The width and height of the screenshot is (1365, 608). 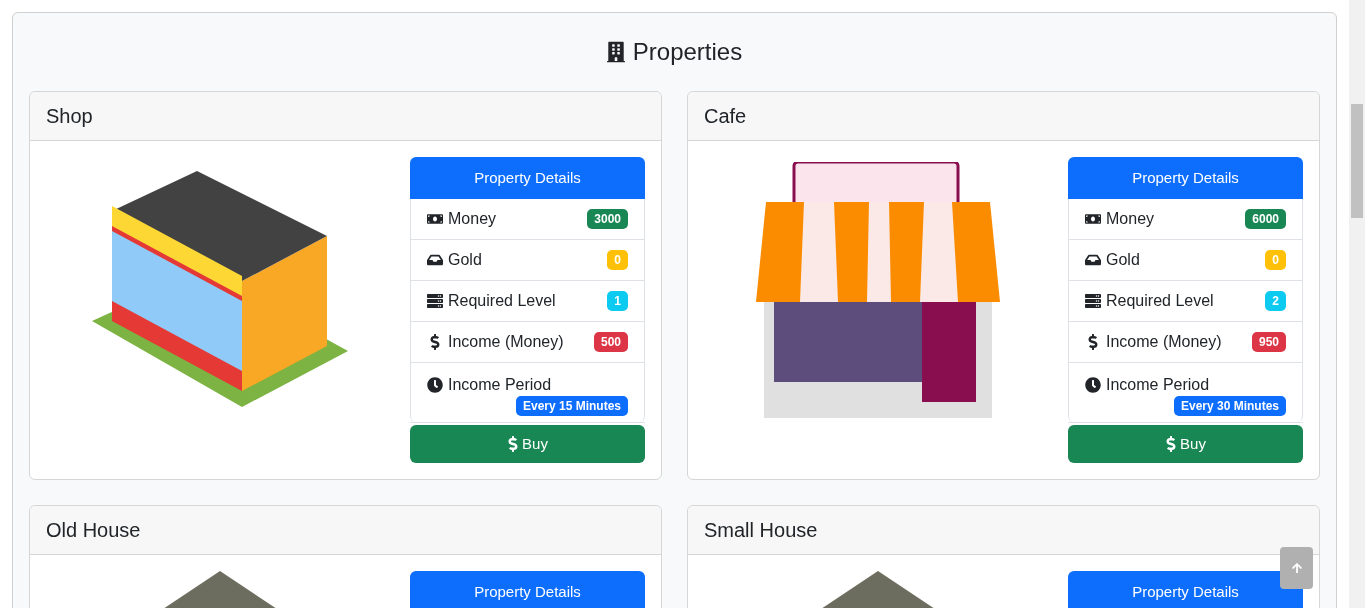 I want to click on scrollbar, so click(x=1357, y=304).